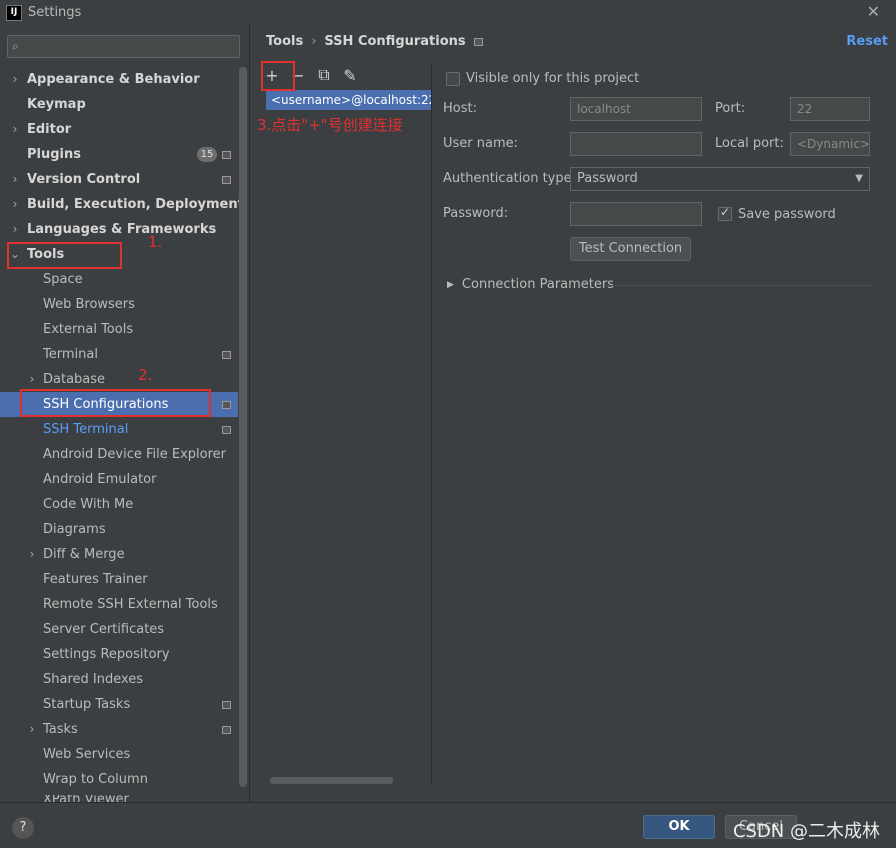 This screenshot has width=896, height=848. What do you see at coordinates (119, 554) in the screenshot?
I see `sidebar-item-diff-merge: › Diff & Merge` at bounding box center [119, 554].